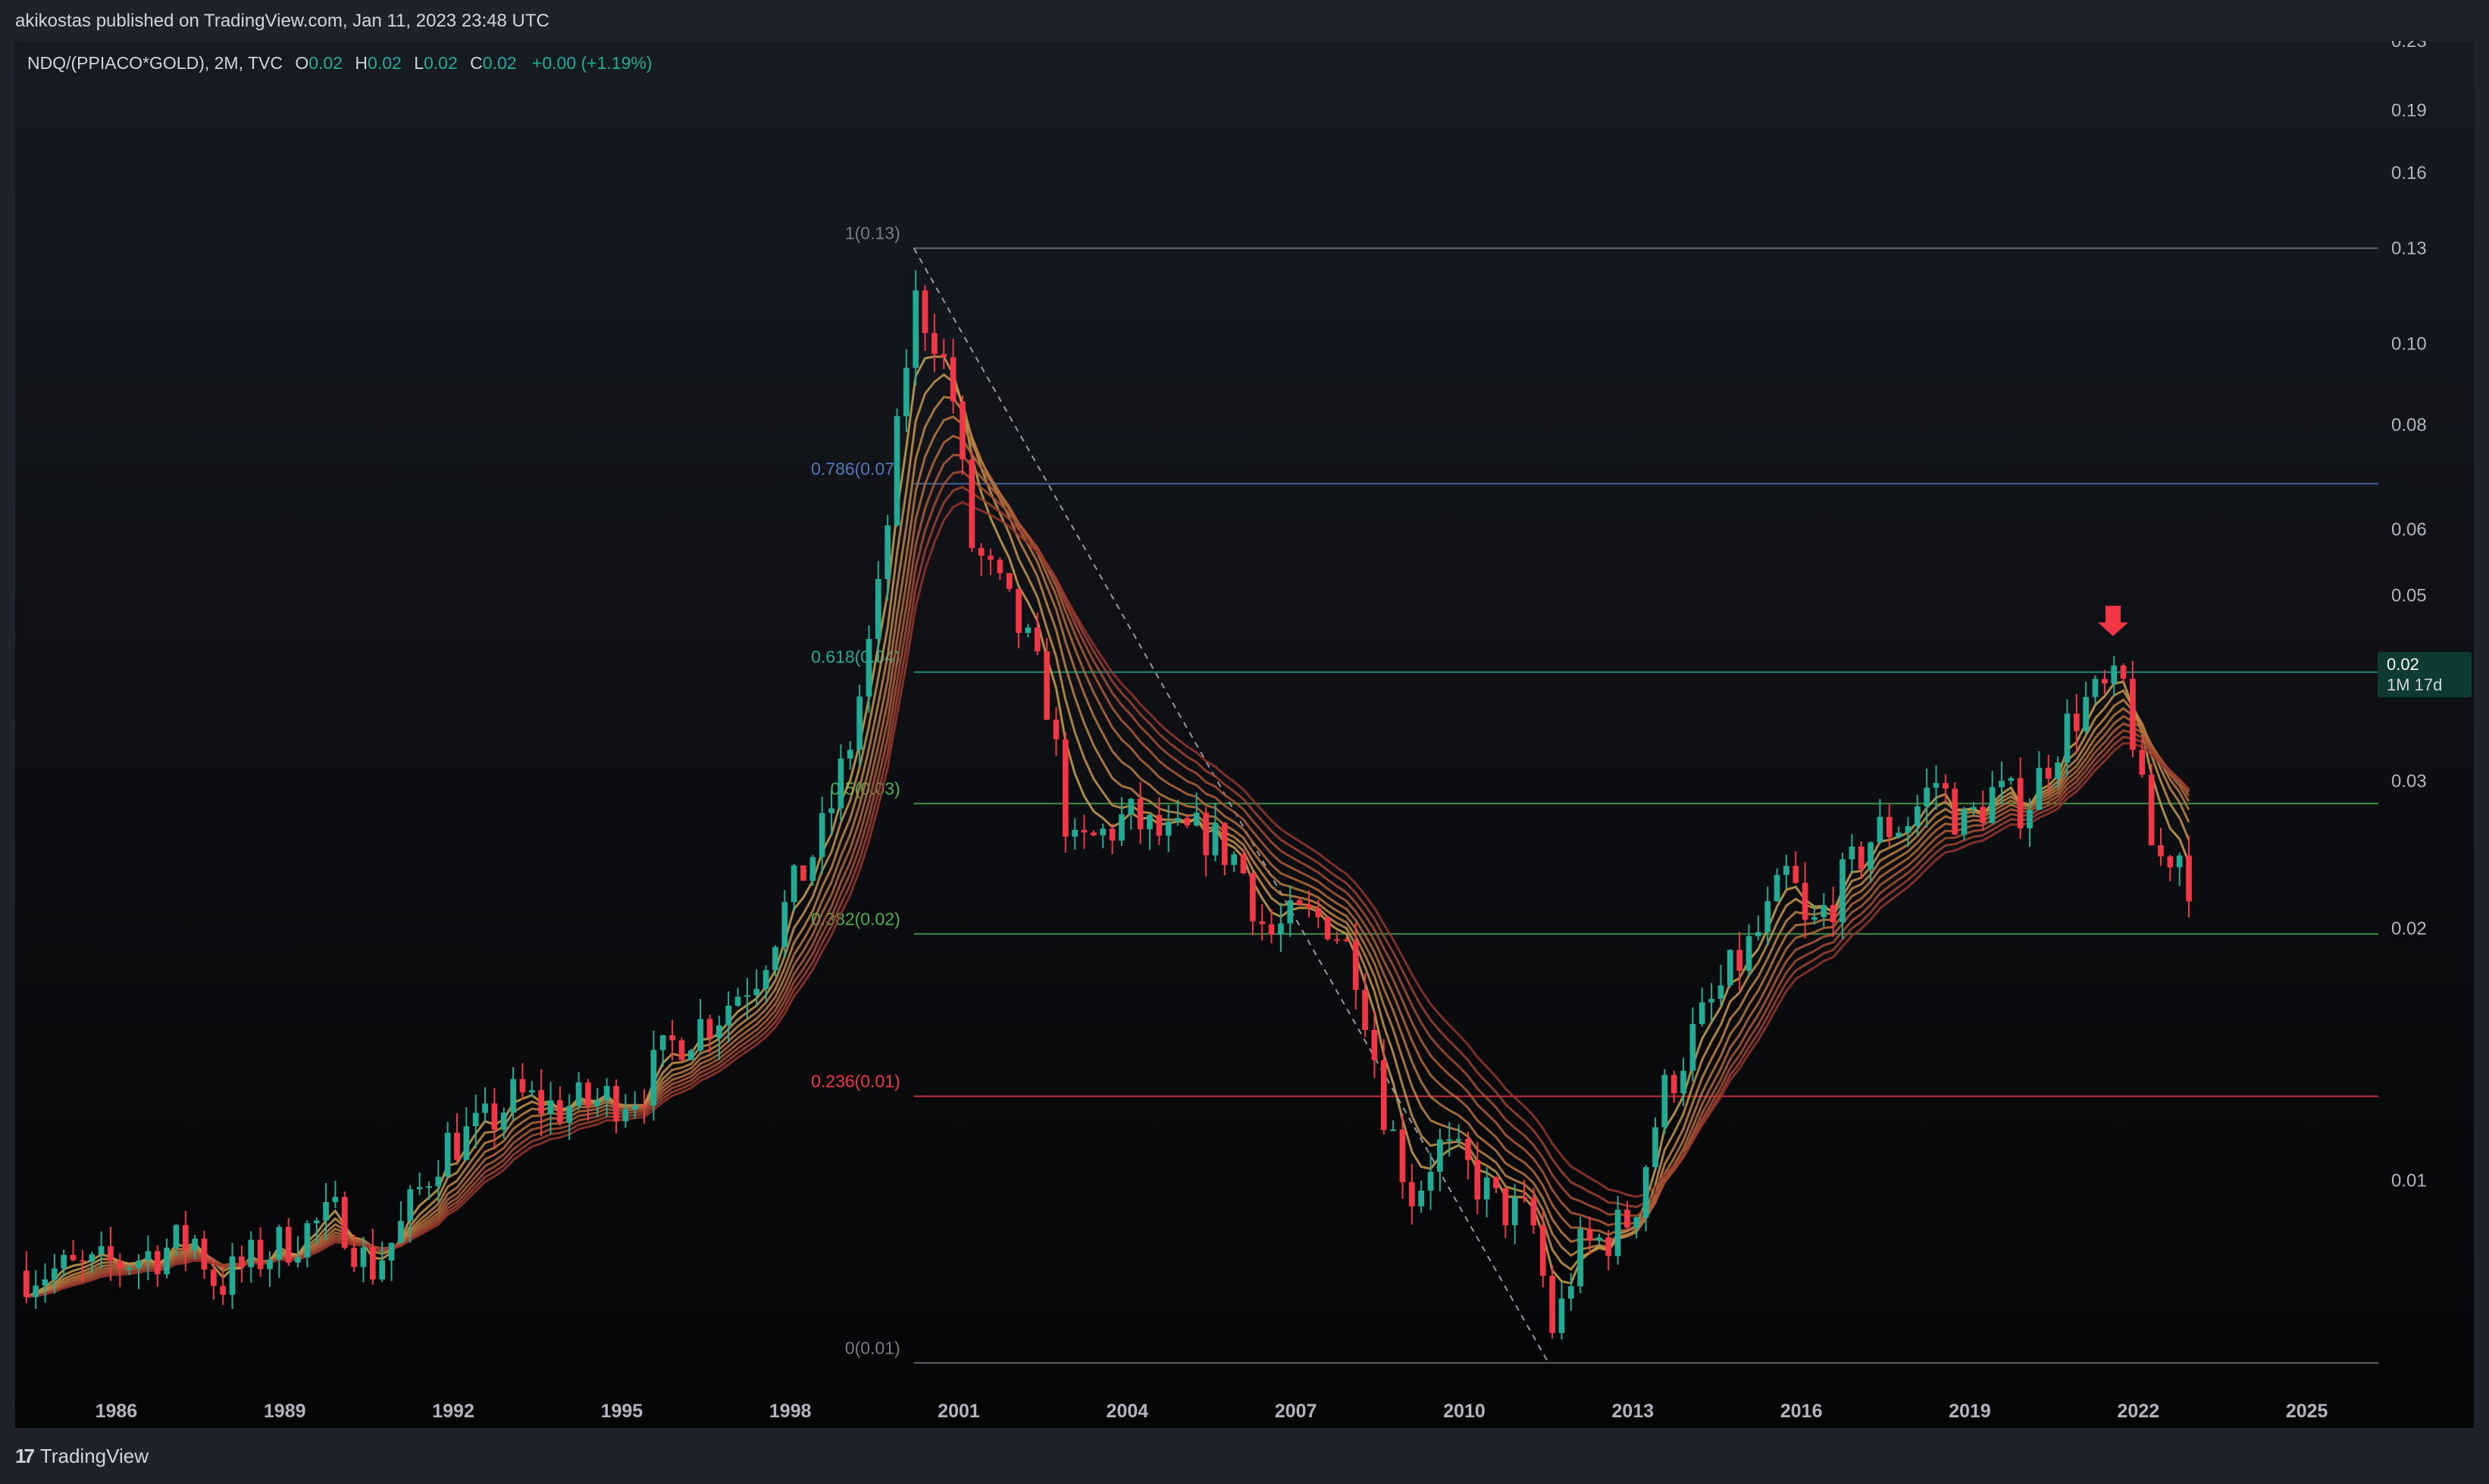 Image resolution: width=2489 pixels, height=1484 pixels. I want to click on y-tick-label: 0.05, so click(2409, 596).